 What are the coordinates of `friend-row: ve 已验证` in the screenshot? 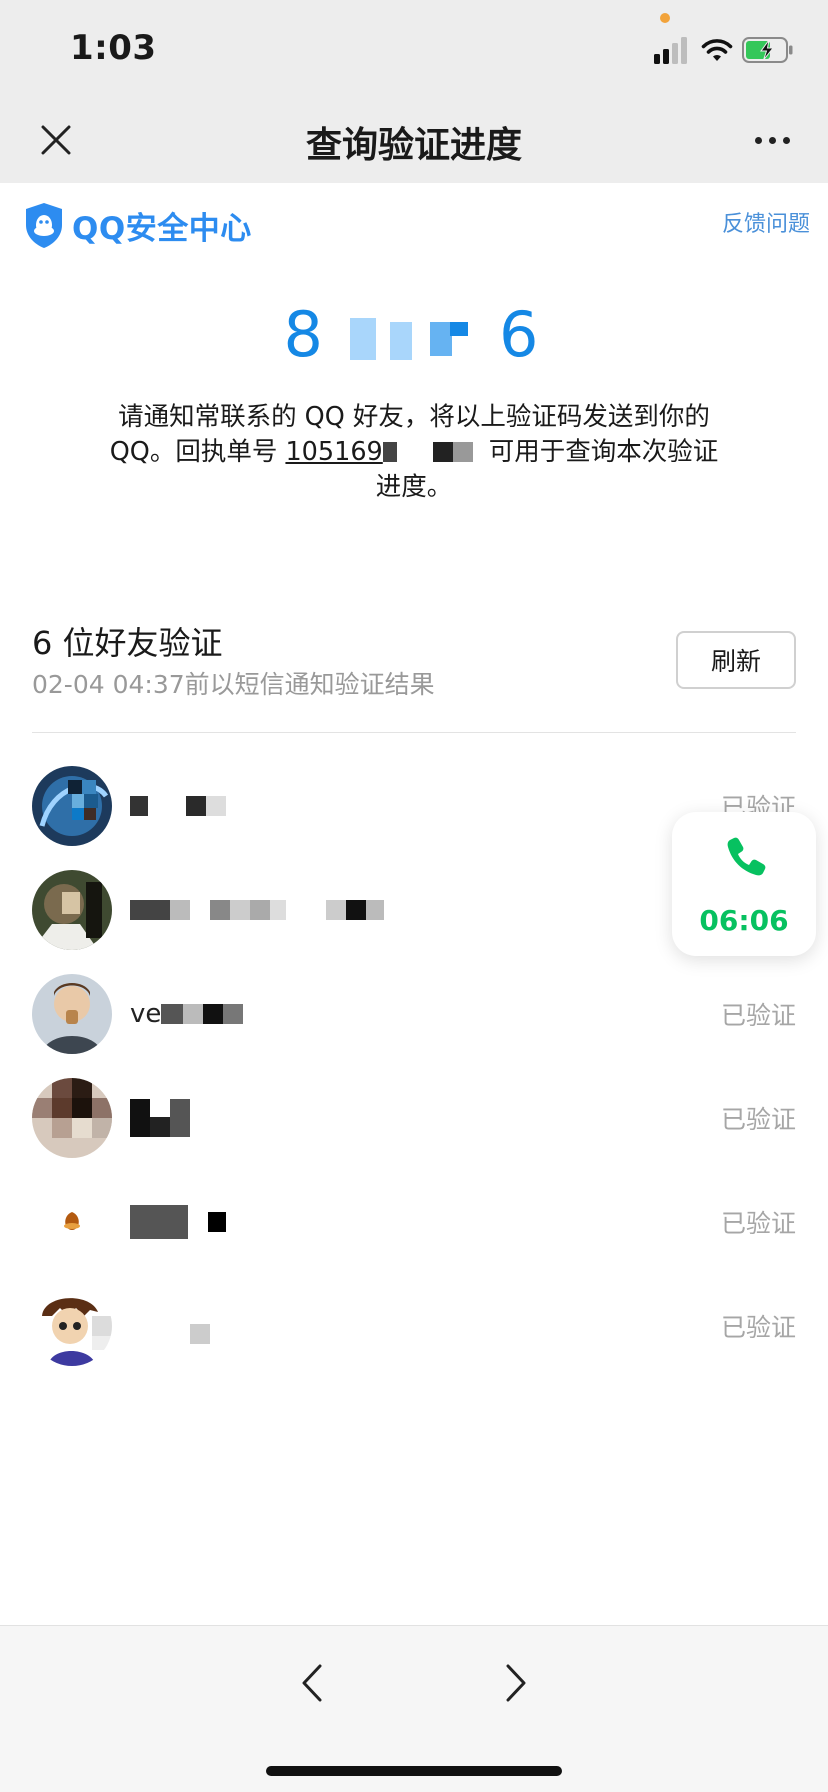 It's located at (414, 1016).